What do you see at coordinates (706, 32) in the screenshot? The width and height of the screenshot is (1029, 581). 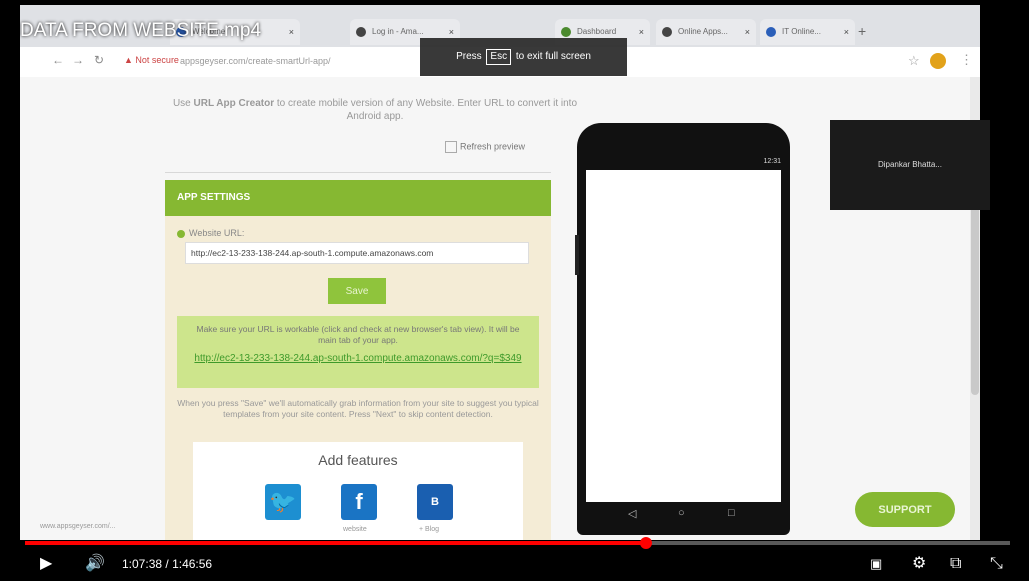 I see `browser-tab: Online Apps... ×` at bounding box center [706, 32].